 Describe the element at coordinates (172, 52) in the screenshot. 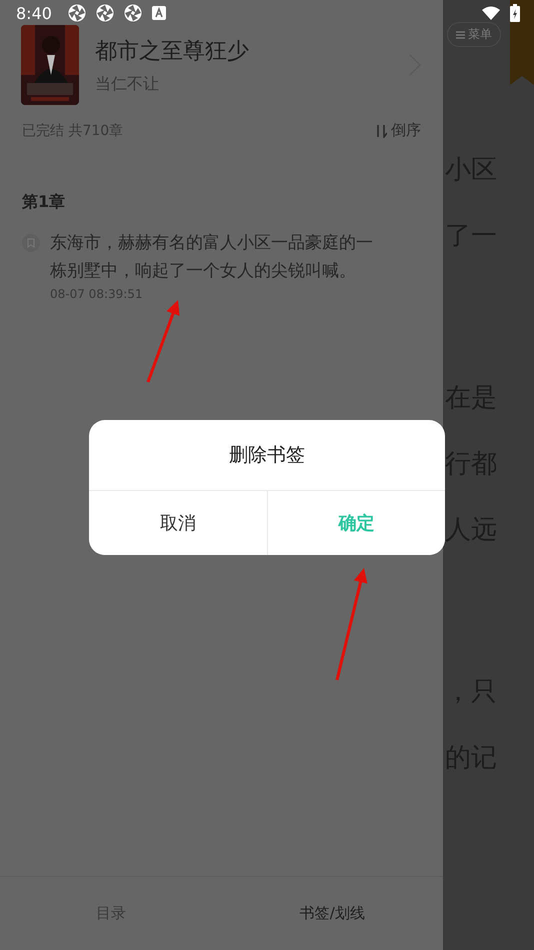

I see `book-title: 都市之至尊狂少` at that location.